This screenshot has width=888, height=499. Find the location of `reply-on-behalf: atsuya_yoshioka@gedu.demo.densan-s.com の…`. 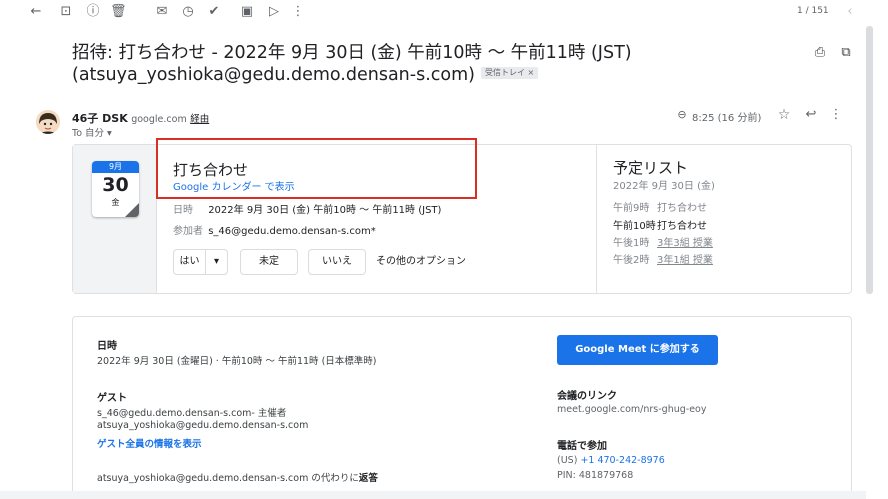

reply-on-behalf: atsuya_yoshioka@gedu.demo.densan-s.com の… is located at coordinates (237, 477).